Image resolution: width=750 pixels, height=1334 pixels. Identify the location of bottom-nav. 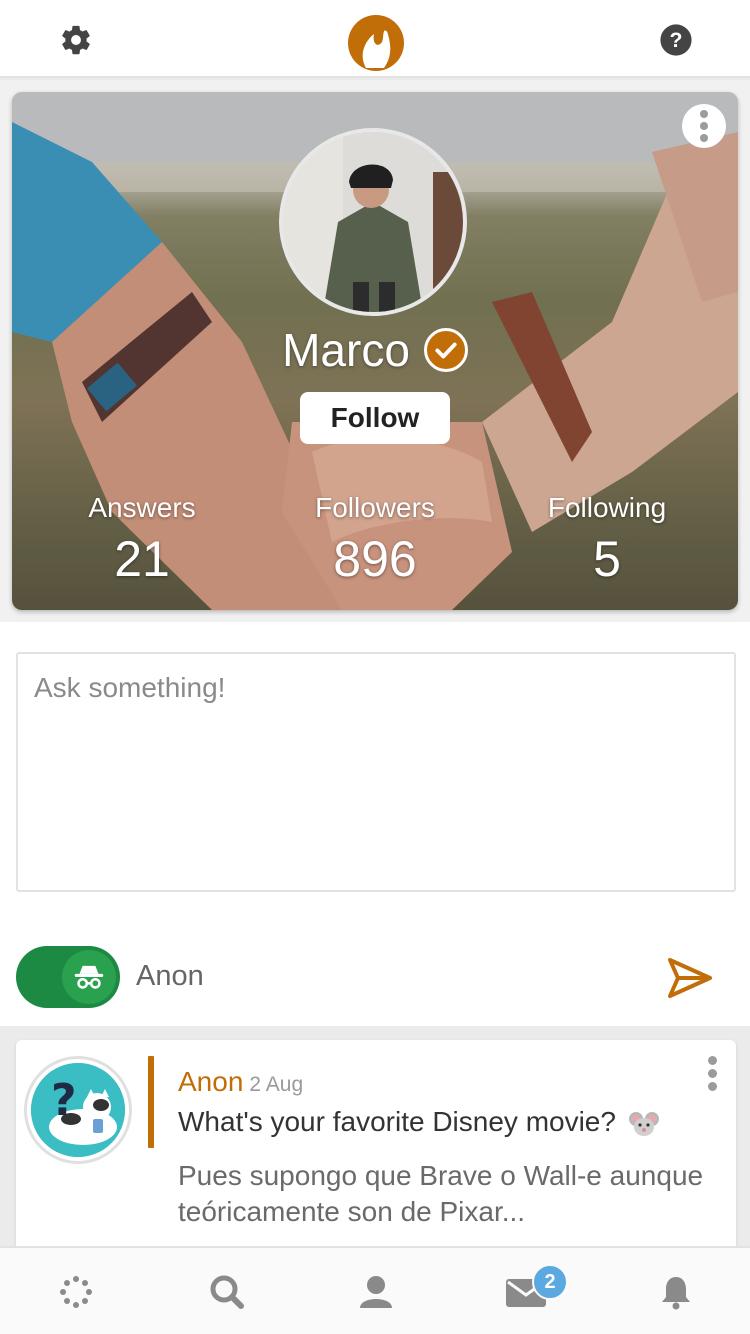
(375, 1290).